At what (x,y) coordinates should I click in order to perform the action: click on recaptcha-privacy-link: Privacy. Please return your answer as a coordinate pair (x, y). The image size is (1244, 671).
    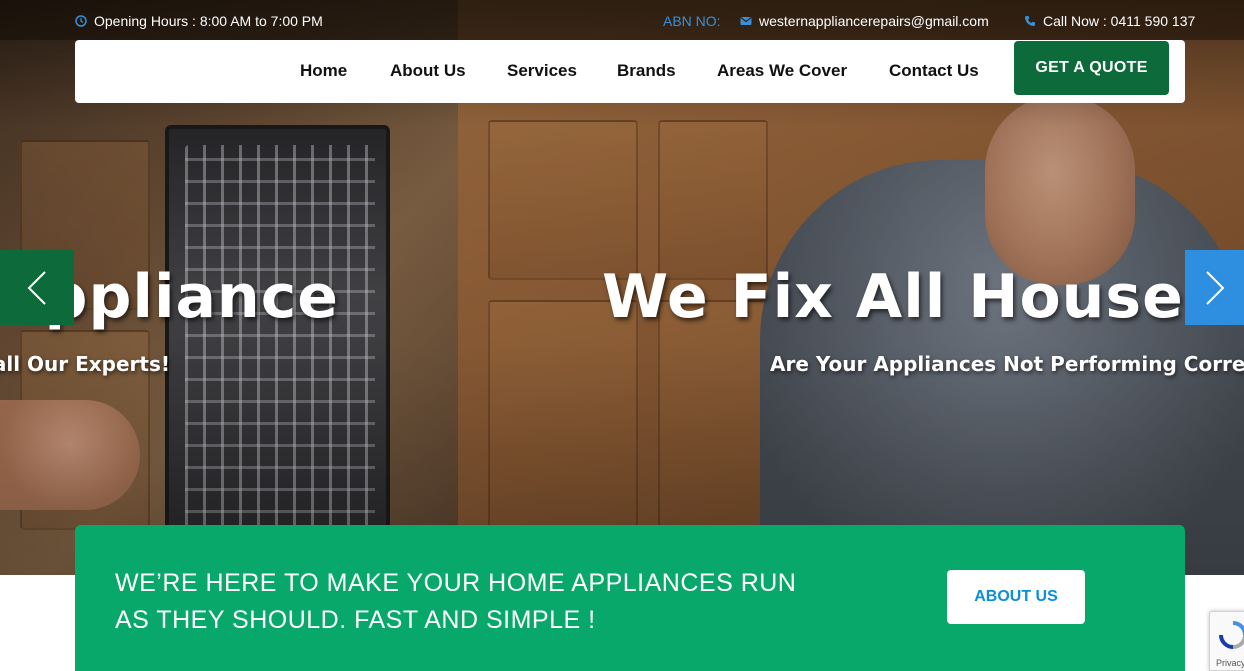
    Looking at the image, I should click on (1230, 663).